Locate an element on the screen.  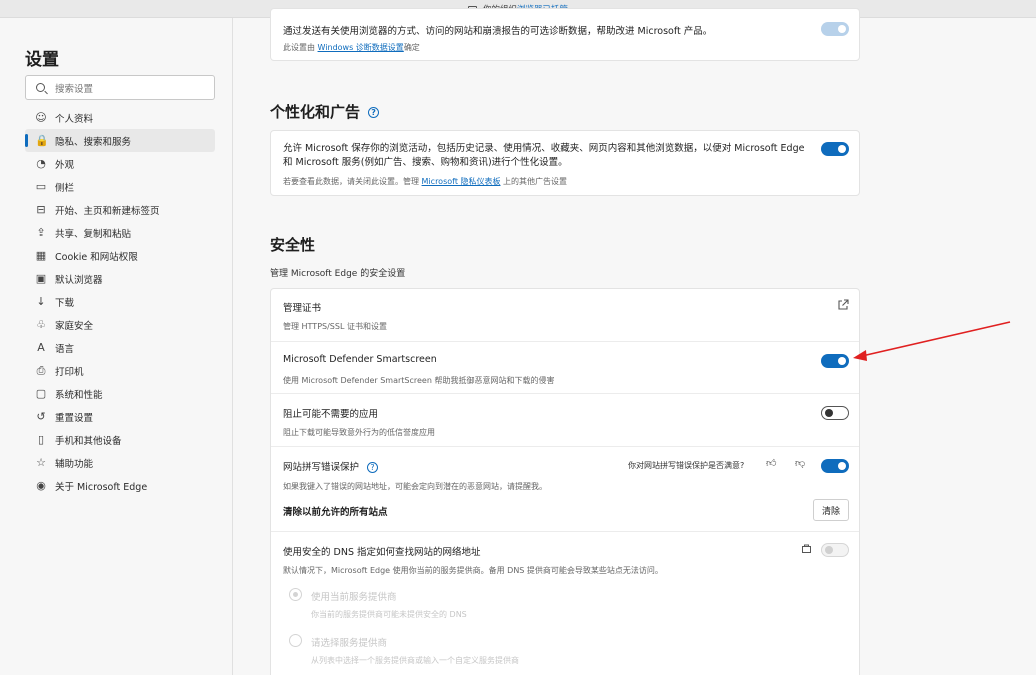
security-heading: 安全性 is located at coordinates (293, 245).